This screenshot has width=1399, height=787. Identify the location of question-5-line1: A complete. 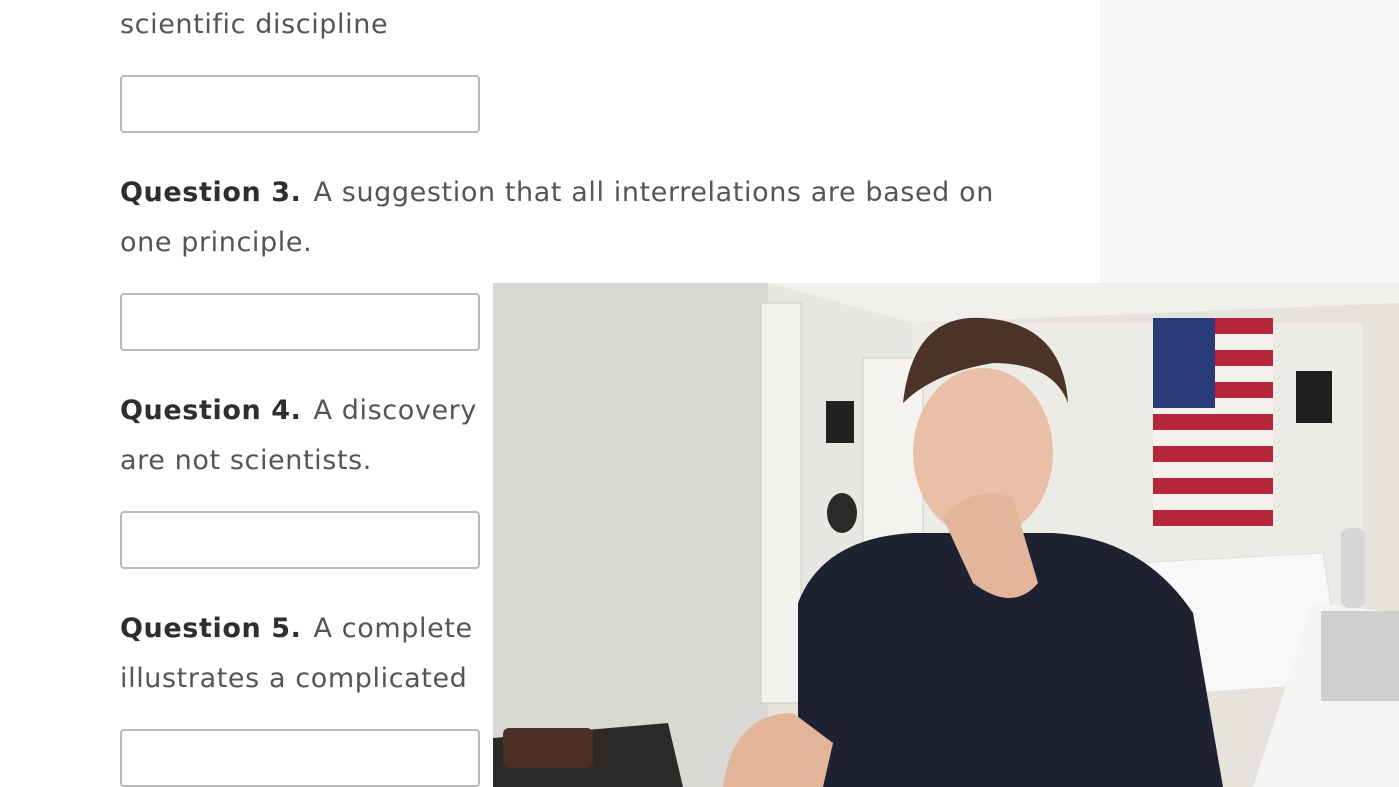
(393, 628).